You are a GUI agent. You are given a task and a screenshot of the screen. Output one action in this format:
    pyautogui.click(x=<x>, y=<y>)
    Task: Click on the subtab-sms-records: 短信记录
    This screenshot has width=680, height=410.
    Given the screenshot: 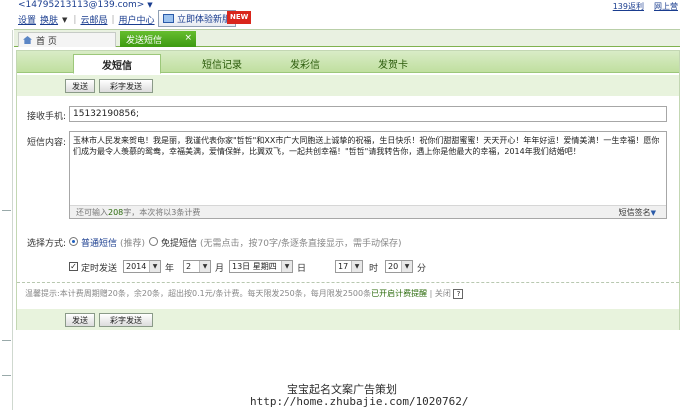 What is the action you would take?
    pyautogui.click(x=222, y=63)
    